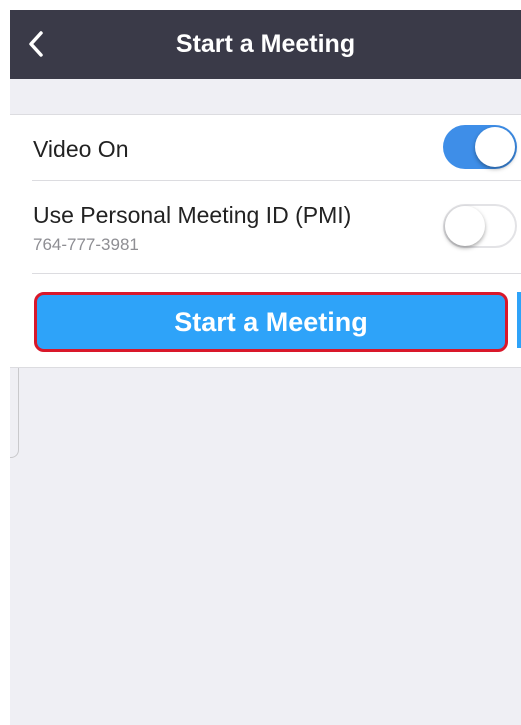 The height and width of the screenshot is (725, 521). I want to click on start-meeting-area: Start a Meeting, so click(265, 323).